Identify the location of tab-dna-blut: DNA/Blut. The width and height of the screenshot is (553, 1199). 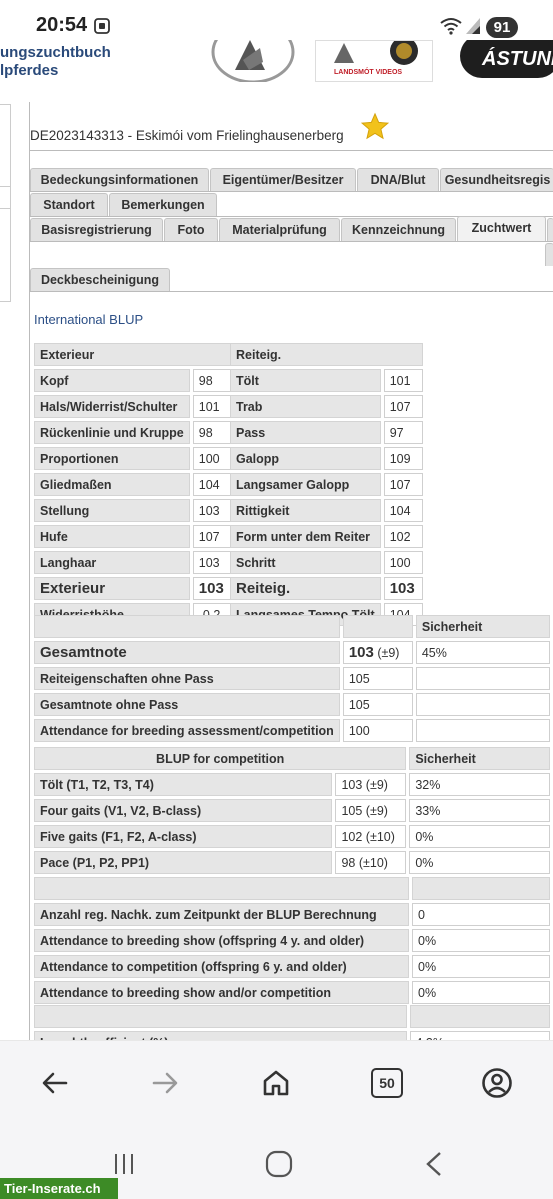
(398, 179).